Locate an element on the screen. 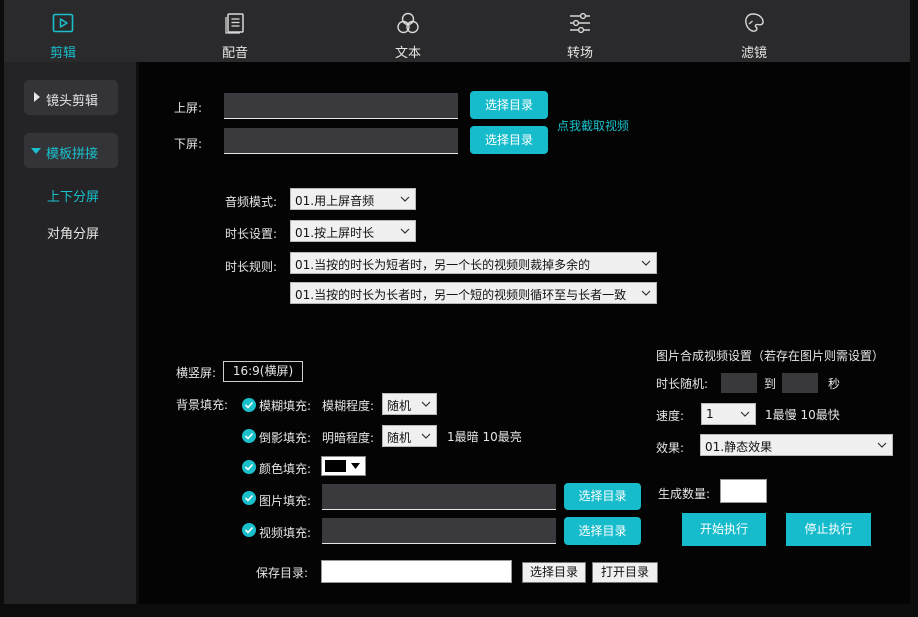 The image size is (918, 617). nav-tab-transition: 转场 is located at coordinates (580, 31).